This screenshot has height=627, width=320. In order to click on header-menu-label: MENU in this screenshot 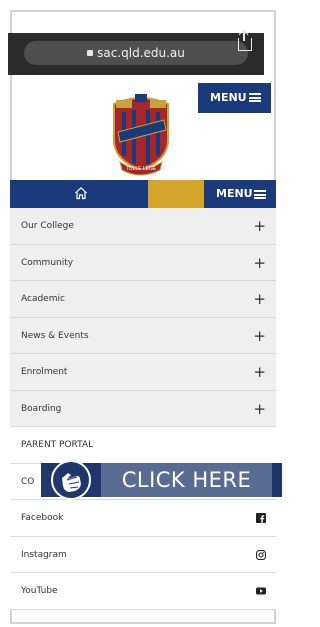, I will do `click(228, 97)`.